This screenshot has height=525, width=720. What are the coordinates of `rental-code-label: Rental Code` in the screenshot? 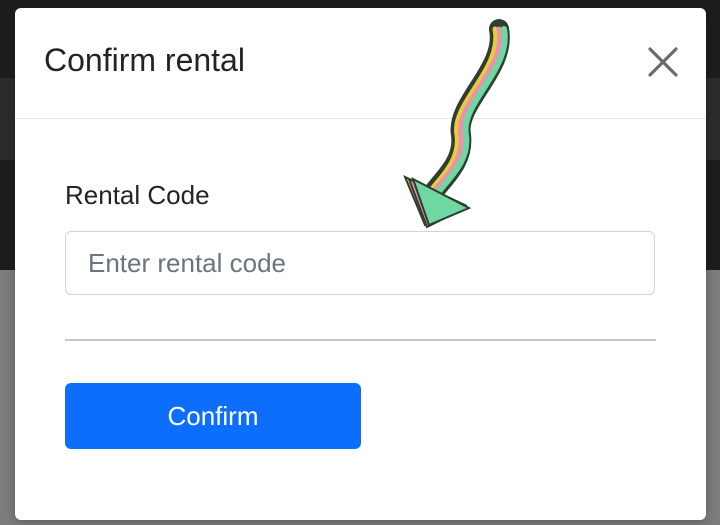 It's located at (137, 195).